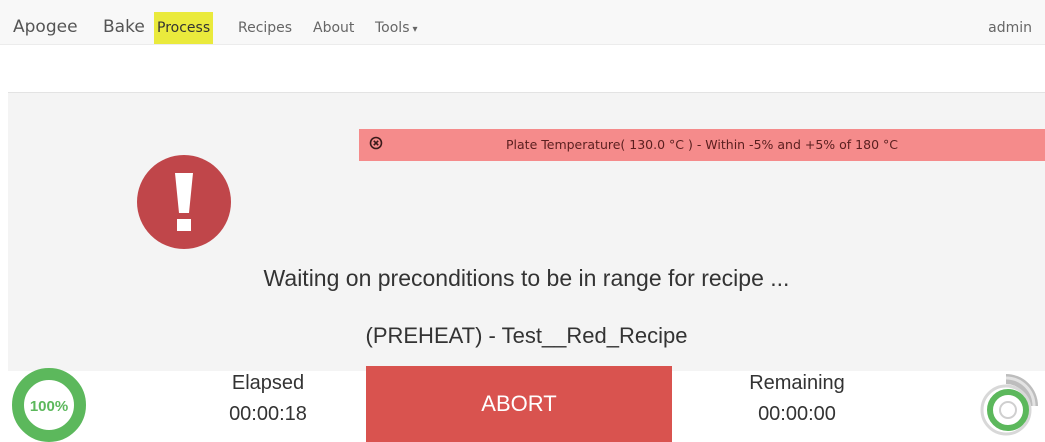 The image size is (1045, 442). Describe the element at coordinates (333, 28) in the screenshot. I see `nav-item-about: About` at that location.